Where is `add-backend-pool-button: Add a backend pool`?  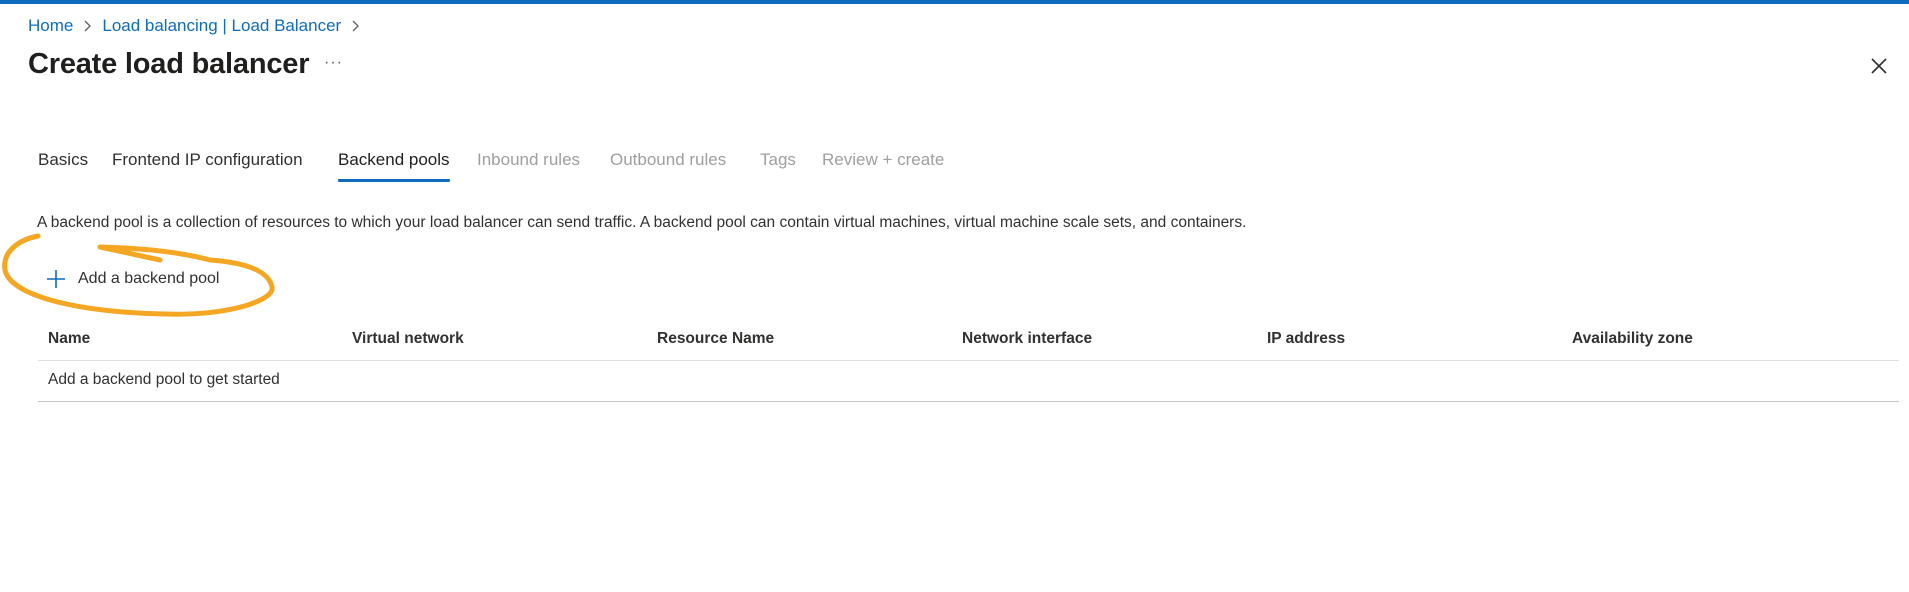 add-backend-pool-button: Add a backend pool is located at coordinates (132, 279).